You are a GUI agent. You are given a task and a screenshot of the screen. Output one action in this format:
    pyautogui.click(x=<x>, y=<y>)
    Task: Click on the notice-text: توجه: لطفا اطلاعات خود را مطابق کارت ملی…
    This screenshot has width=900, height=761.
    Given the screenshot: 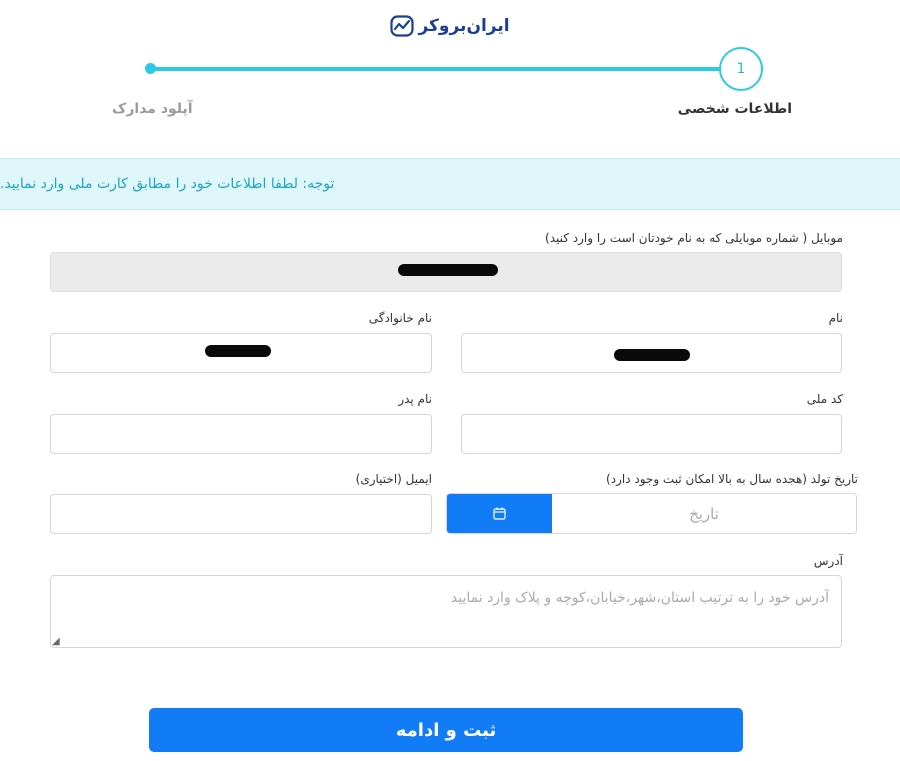 What is the action you would take?
    pyautogui.click(x=167, y=184)
    